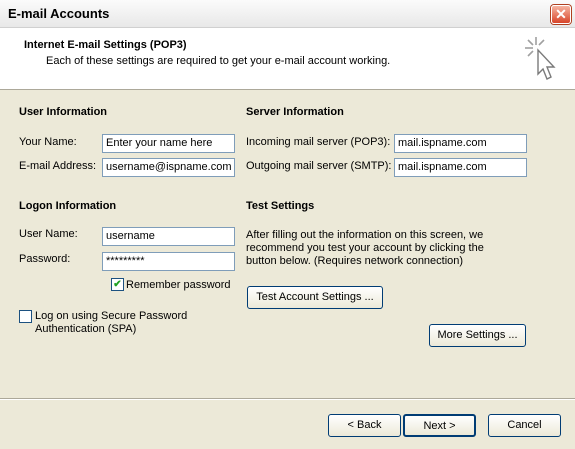 The height and width of the screenshot is (449, 575). I want to click on outgoing-server-field: mail.ispname.com, so click(460, 167).